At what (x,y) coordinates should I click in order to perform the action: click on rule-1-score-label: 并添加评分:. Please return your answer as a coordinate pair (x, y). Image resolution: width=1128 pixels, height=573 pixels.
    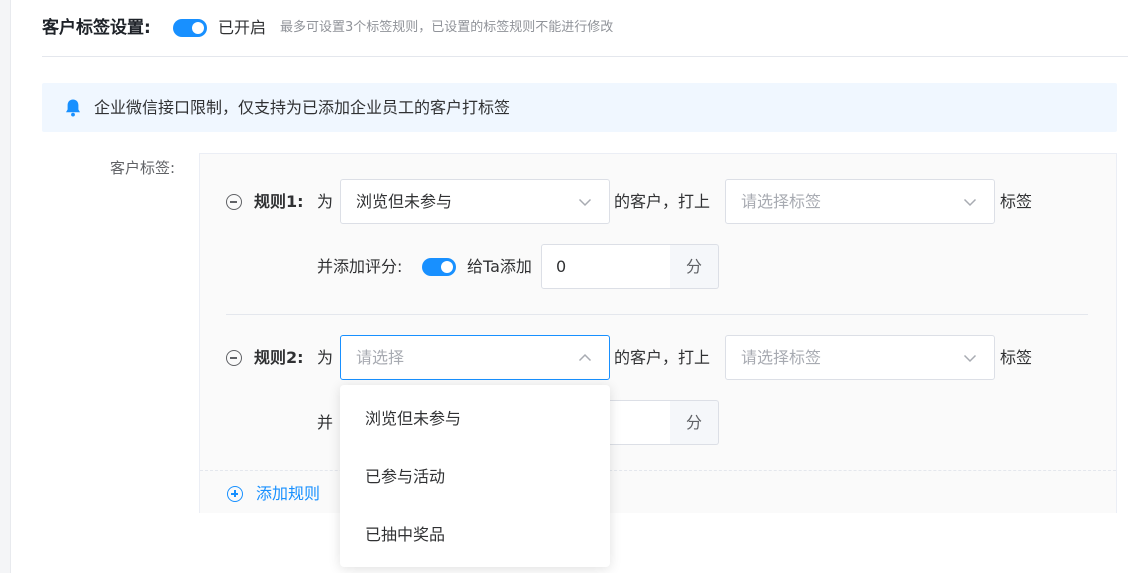
    Looking at the image, I should click on (360, 266).